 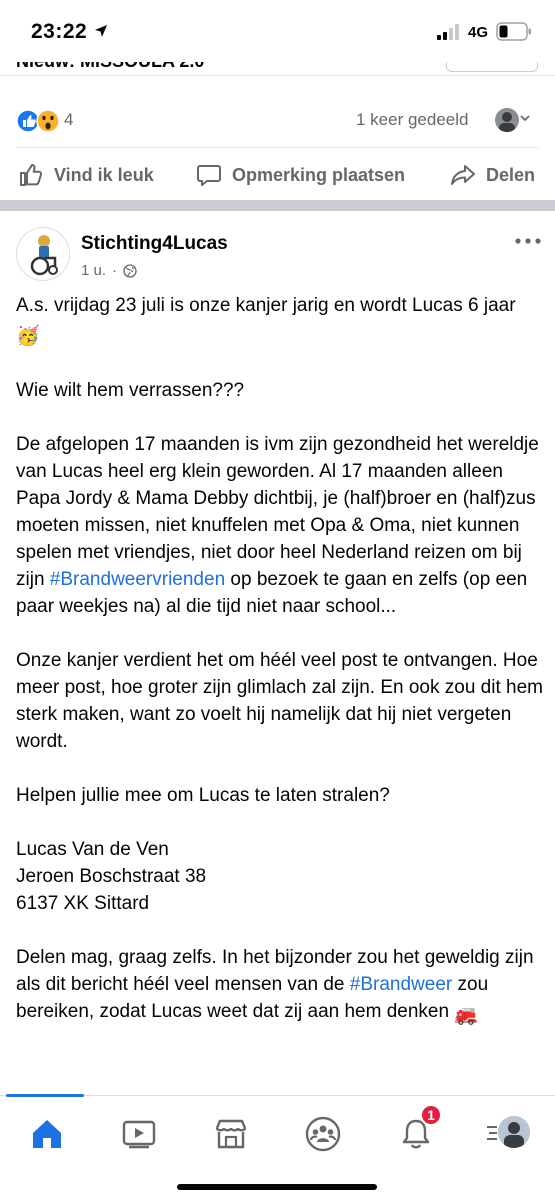 What do you see at coordinates (31, 175) in the screenshot?
I see `thumbs-up-icon` at bounding box center [31, 175].